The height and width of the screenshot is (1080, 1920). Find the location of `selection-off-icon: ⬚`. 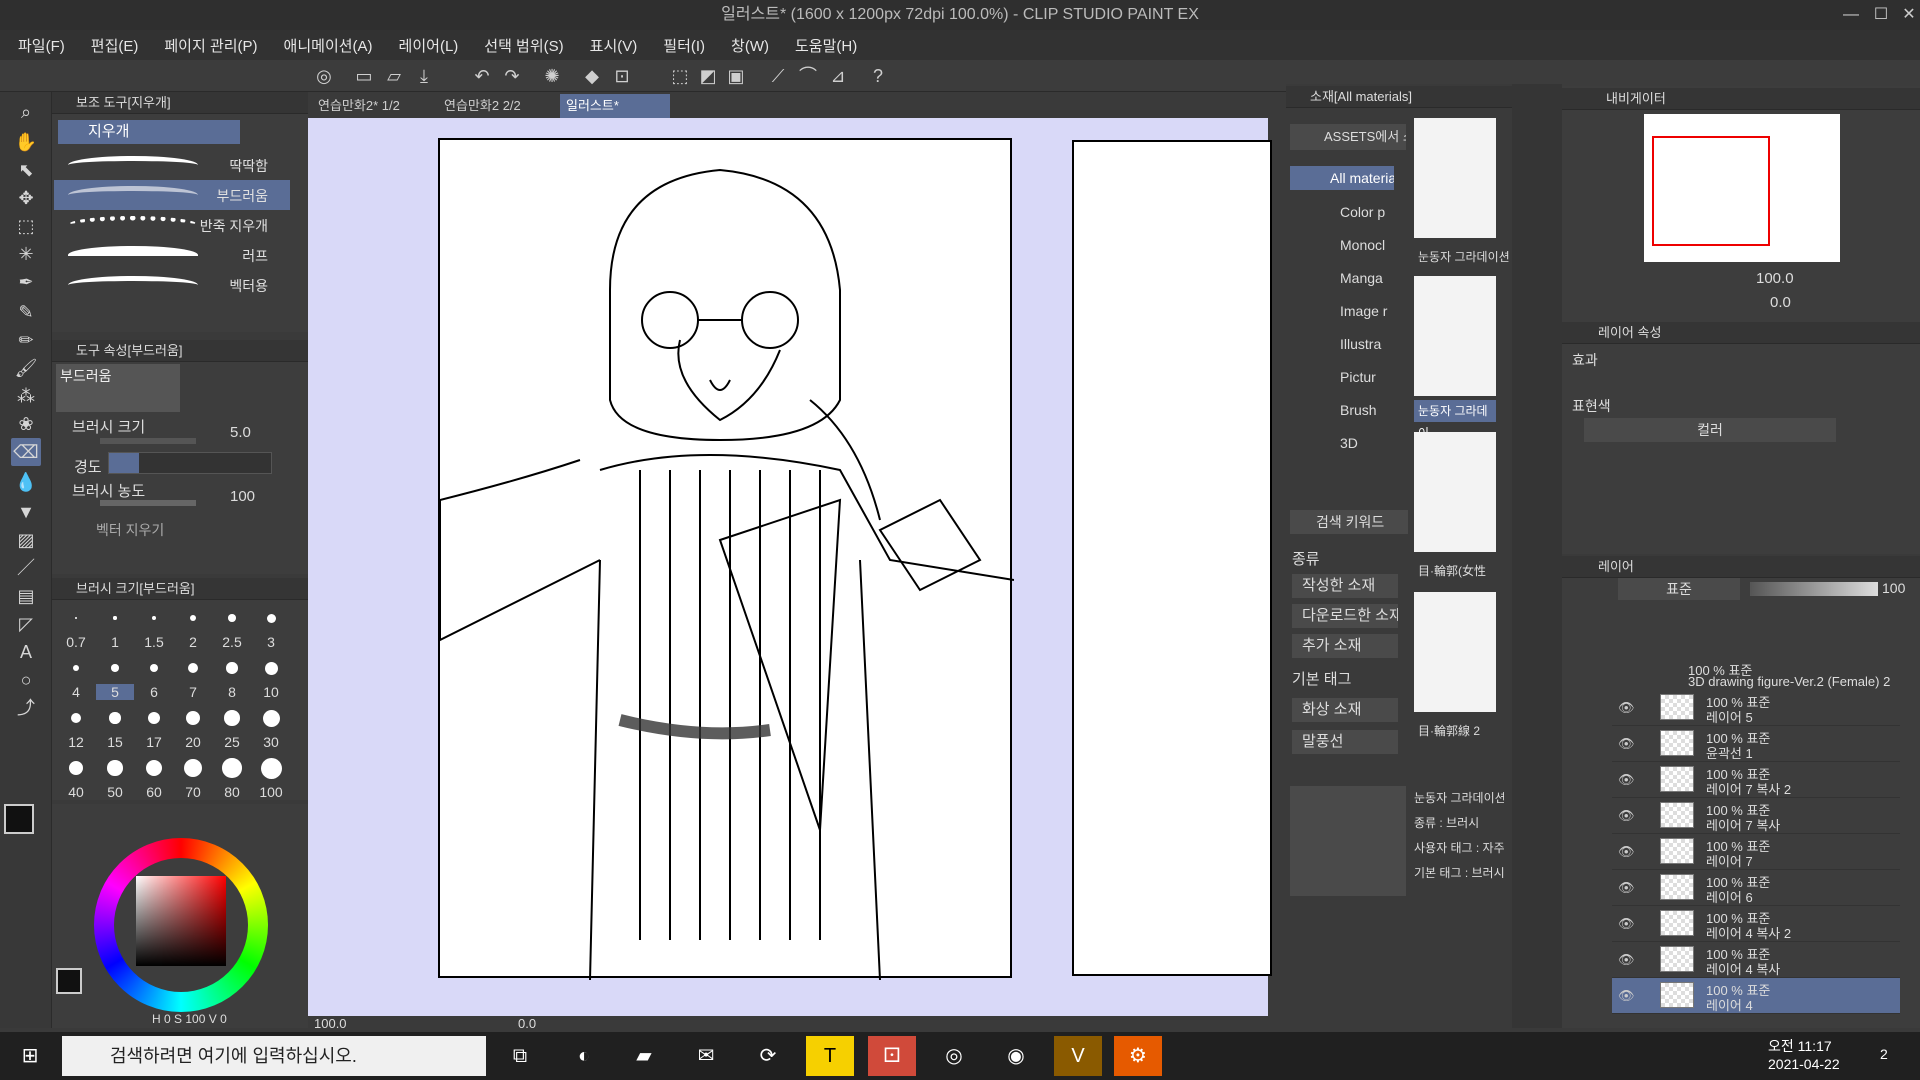

selection-off-icon: ⬚ is located at coordinates (680, 76).